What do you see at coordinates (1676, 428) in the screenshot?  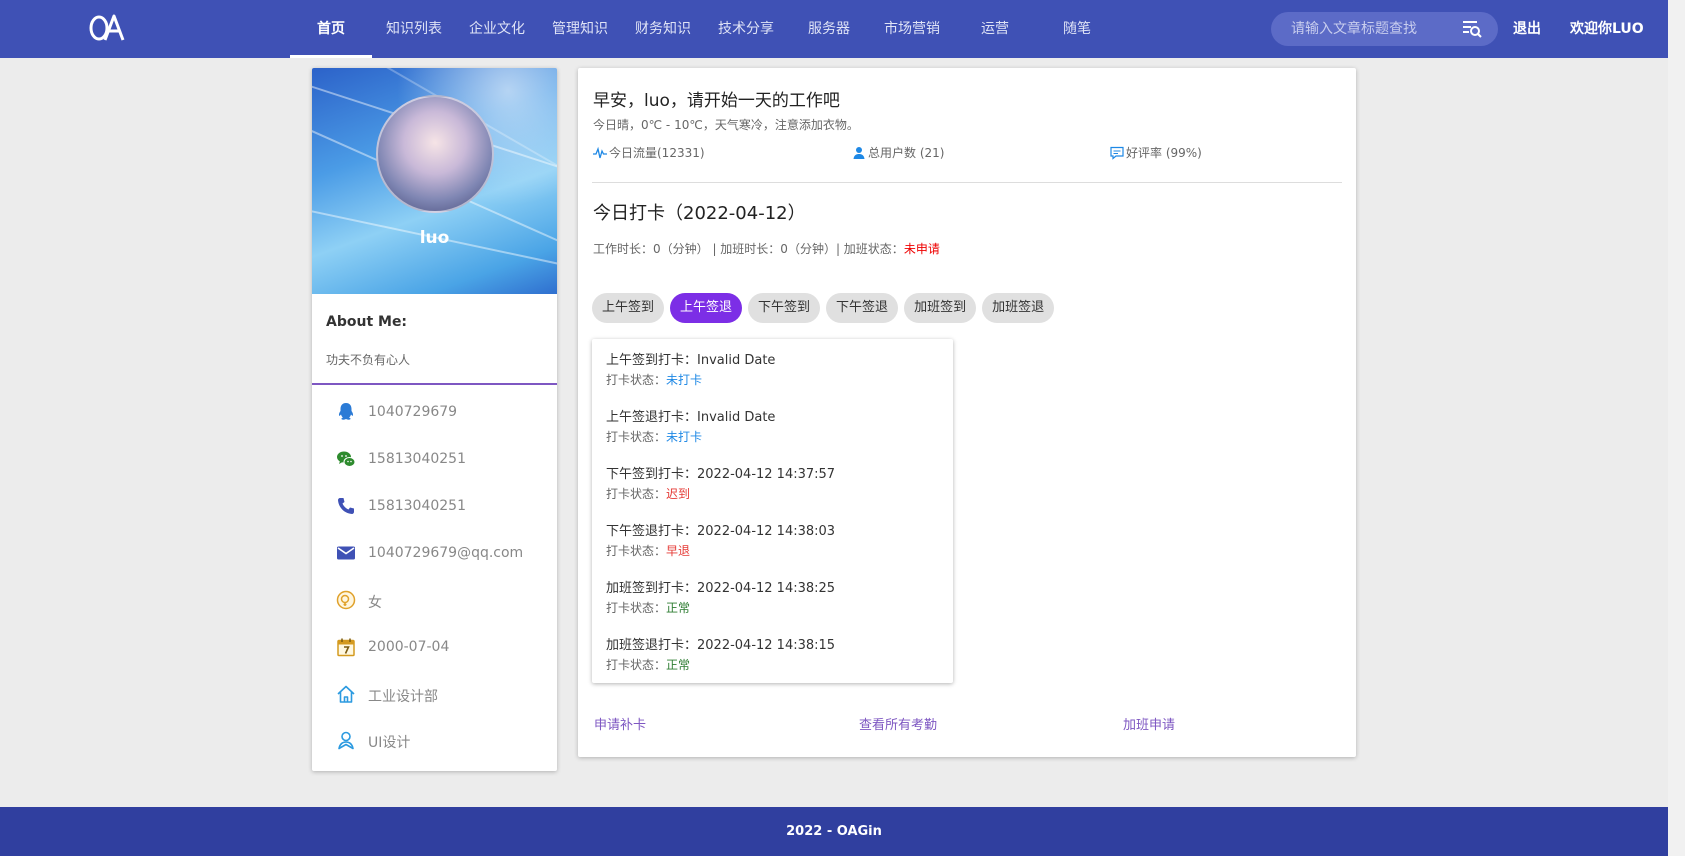 I see `page-scrollbar` at bounding box center [1676, 428].